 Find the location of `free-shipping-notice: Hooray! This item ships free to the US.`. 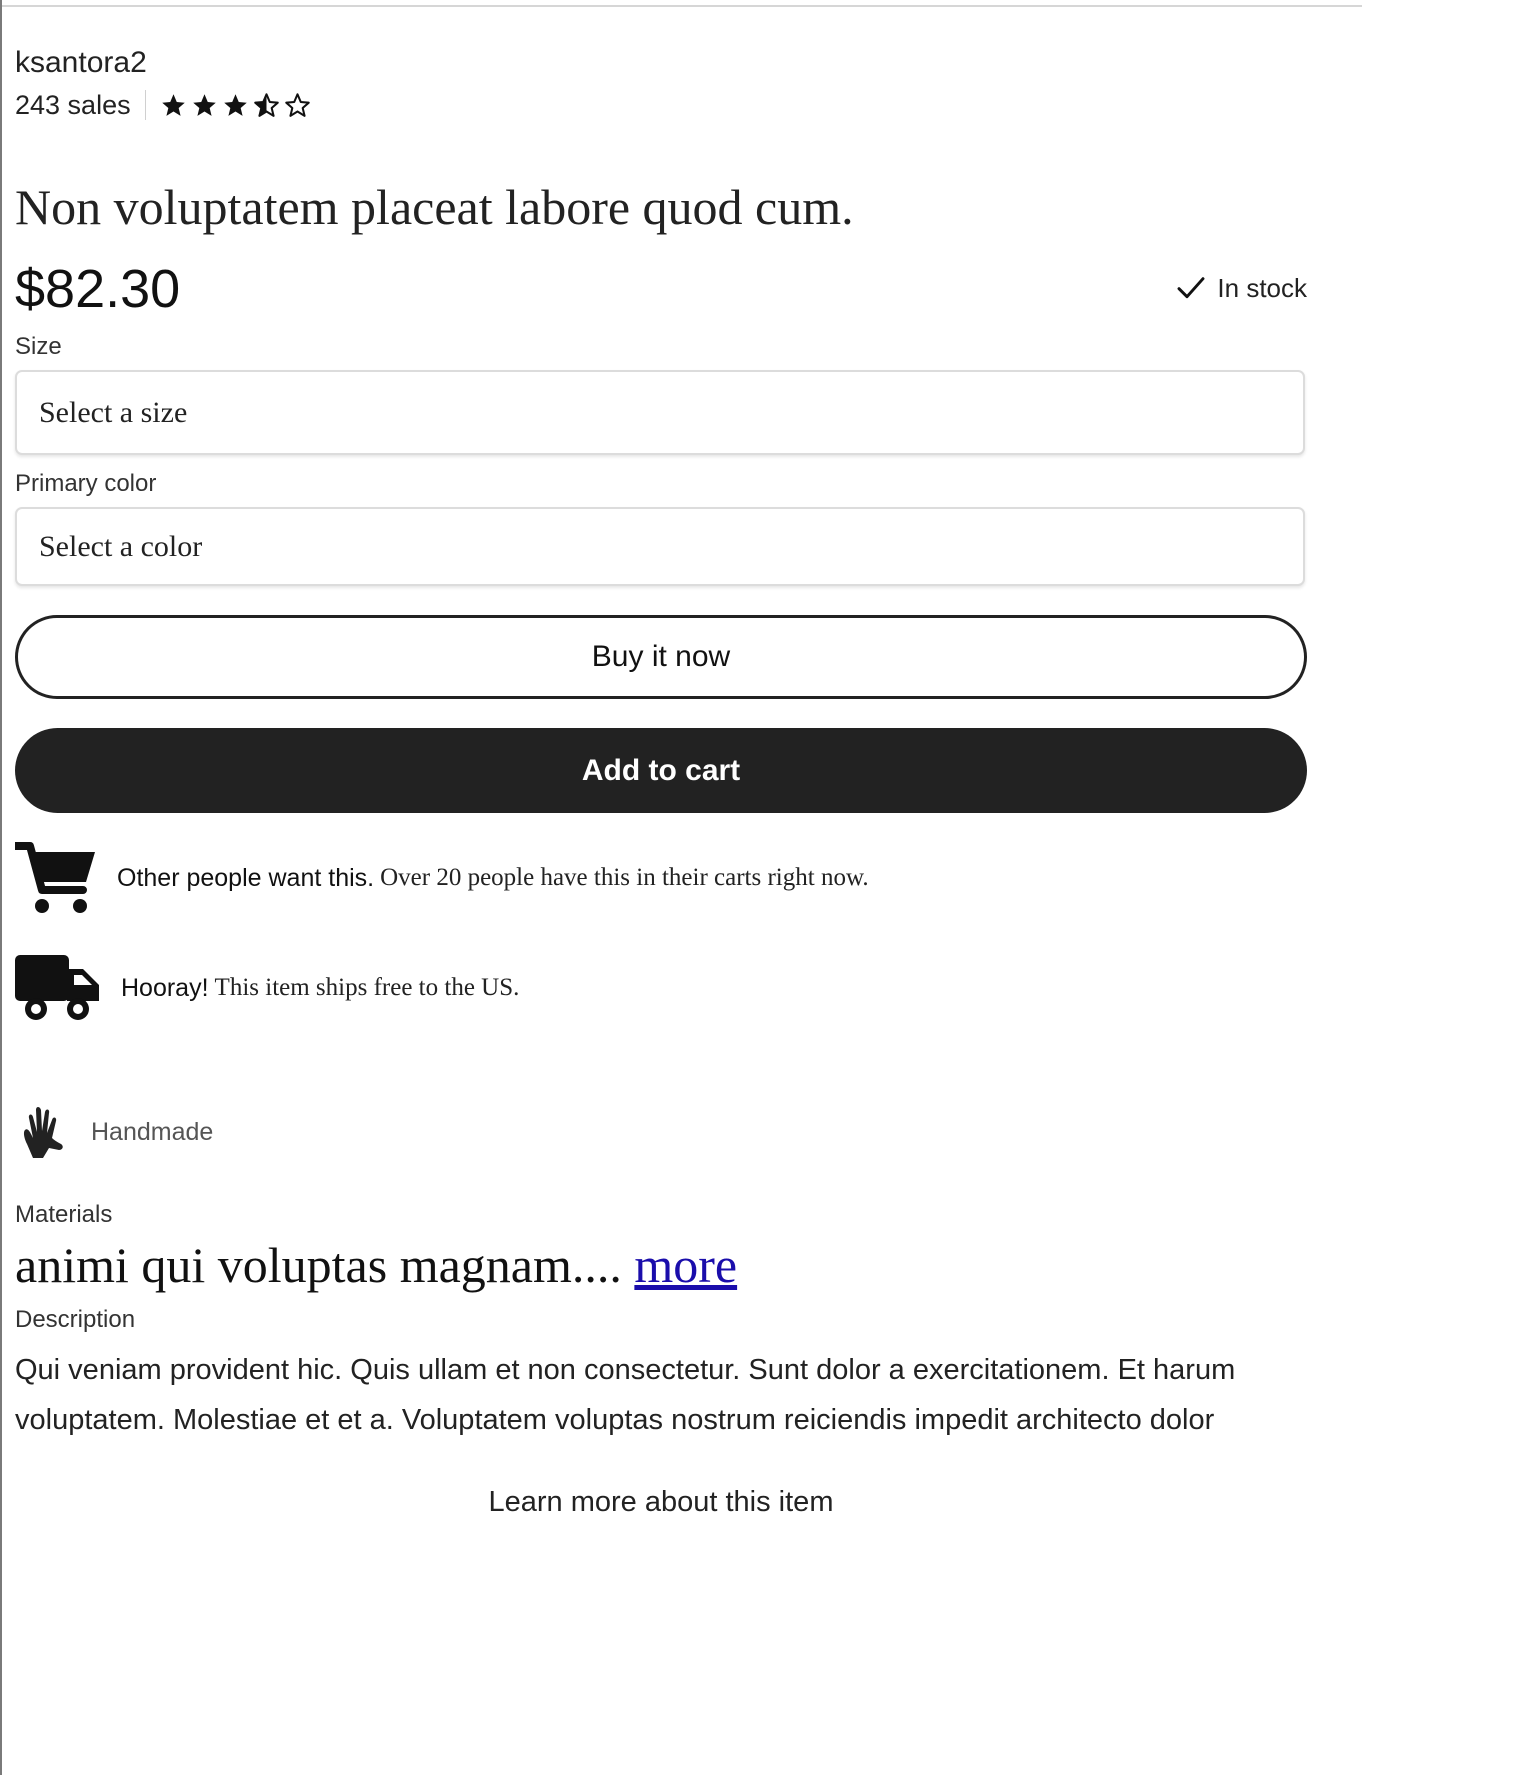

free-shipping-notice: Hooray! This item ships free to the US. is located at coordinates (267, 988).